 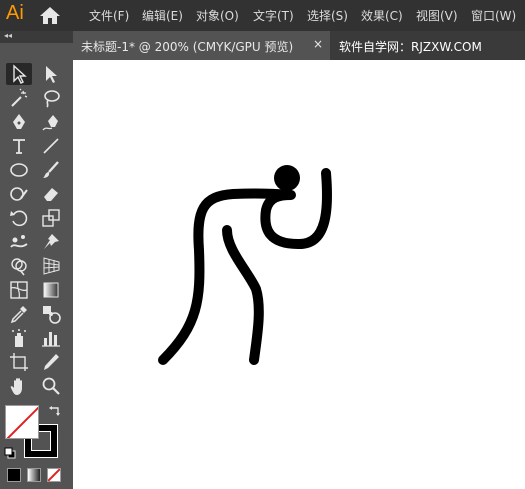 What do you see at coordinates (243, 295) in the screenshot?
I see `figure-leg` at bounding box center [243, 295].